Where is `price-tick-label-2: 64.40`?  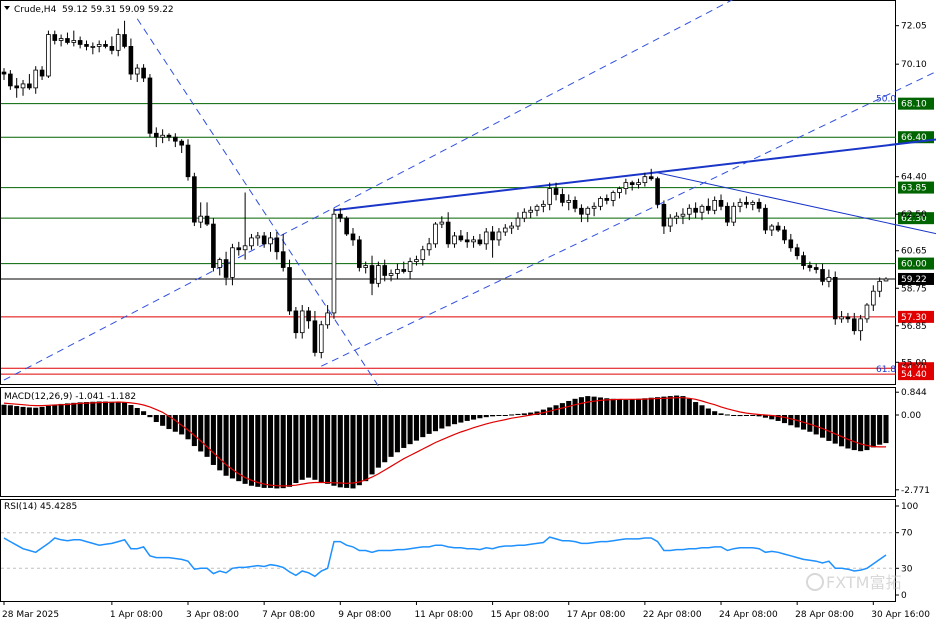
price-tick-label-2: 64.40 is located at coordinates (914, 178).